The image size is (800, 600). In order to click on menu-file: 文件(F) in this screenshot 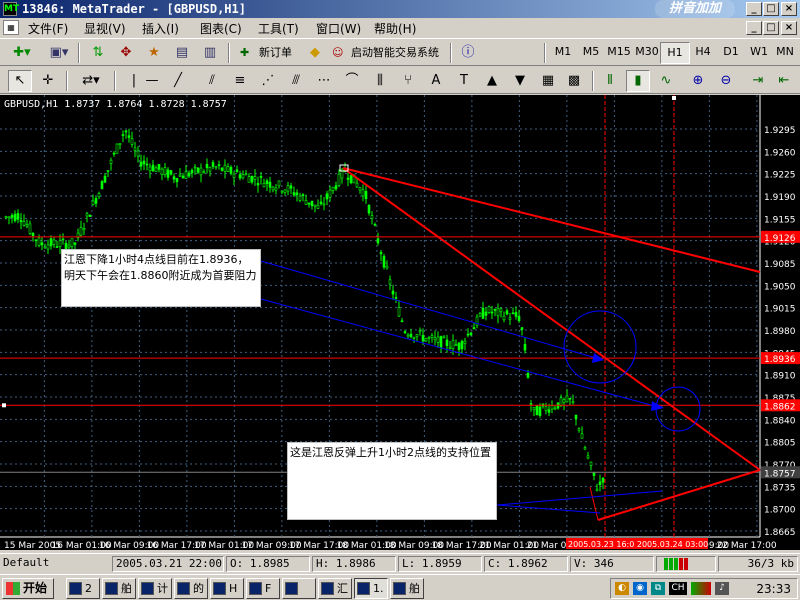, I will do `click(48, 28)`.